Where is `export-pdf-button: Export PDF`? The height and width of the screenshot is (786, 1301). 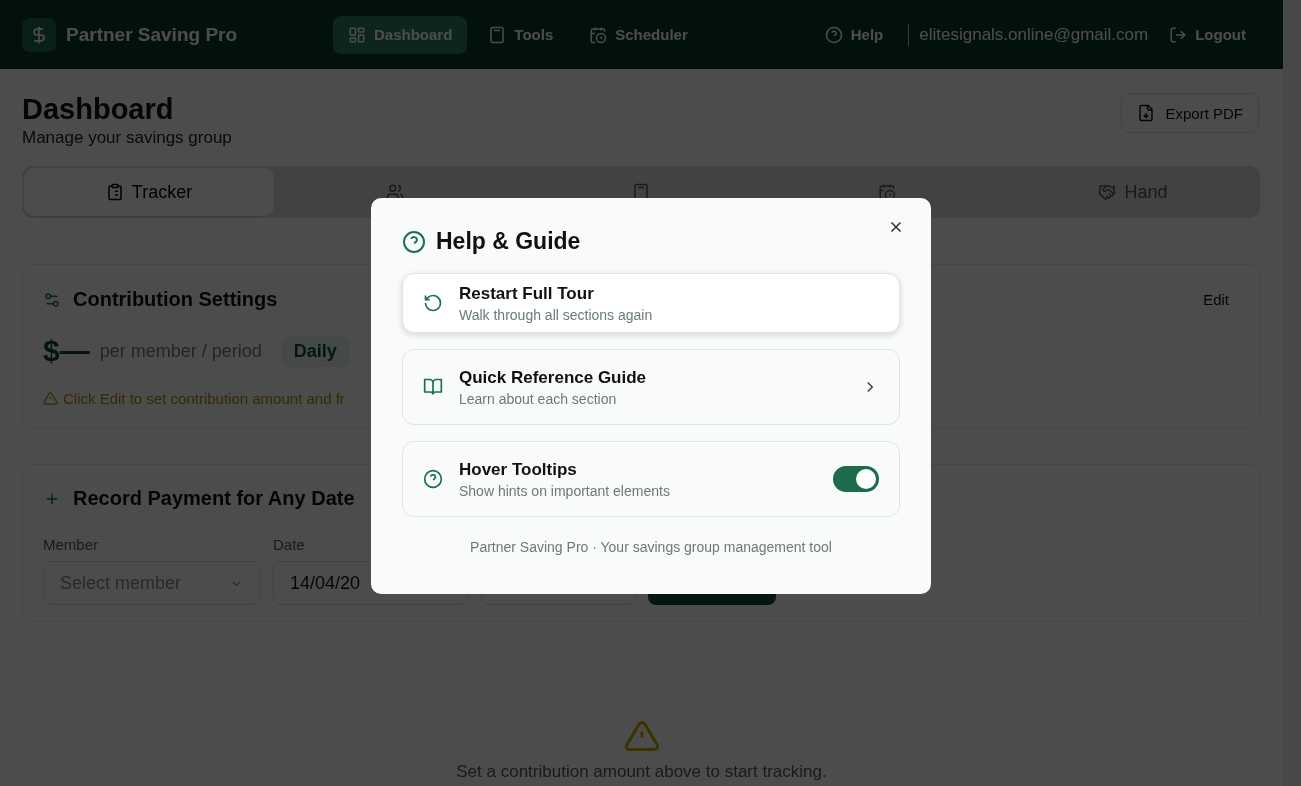 export-pdf-button: Export PDF is located at coordinates (1190, 113).